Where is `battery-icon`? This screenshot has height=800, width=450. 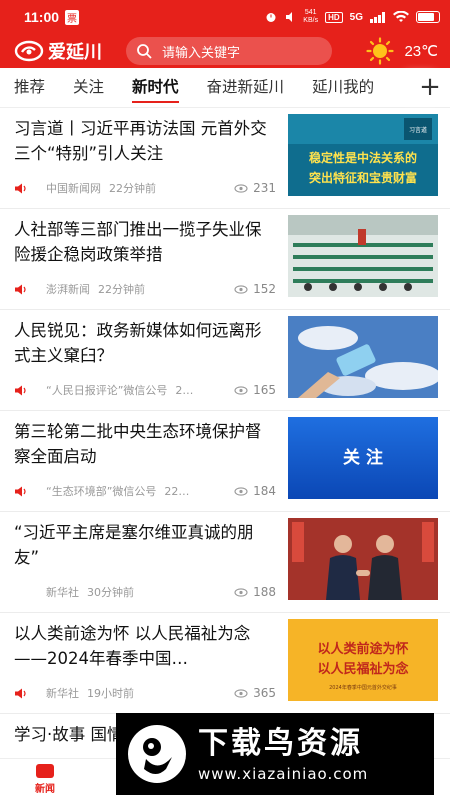
battery-icon is located at coordinates (428, 17).